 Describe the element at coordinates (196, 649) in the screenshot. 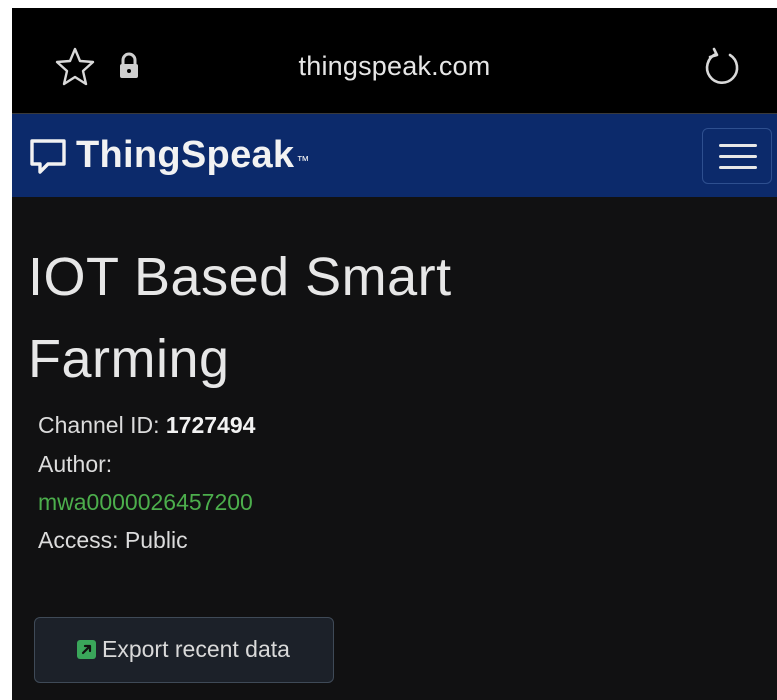

I see `export-button-label: Export recent data` at that location.